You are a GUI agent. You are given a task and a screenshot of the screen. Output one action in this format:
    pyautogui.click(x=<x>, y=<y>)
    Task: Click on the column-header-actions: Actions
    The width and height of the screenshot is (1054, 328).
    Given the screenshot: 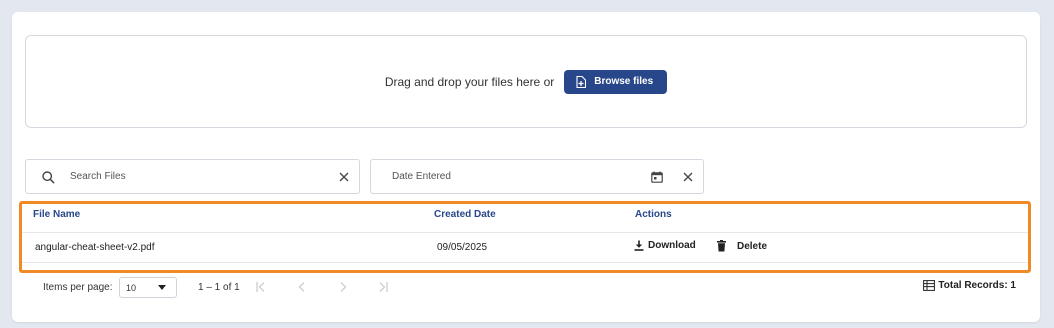 What is the action you would take?
    pyautogui.click(x=653, y=214)
    